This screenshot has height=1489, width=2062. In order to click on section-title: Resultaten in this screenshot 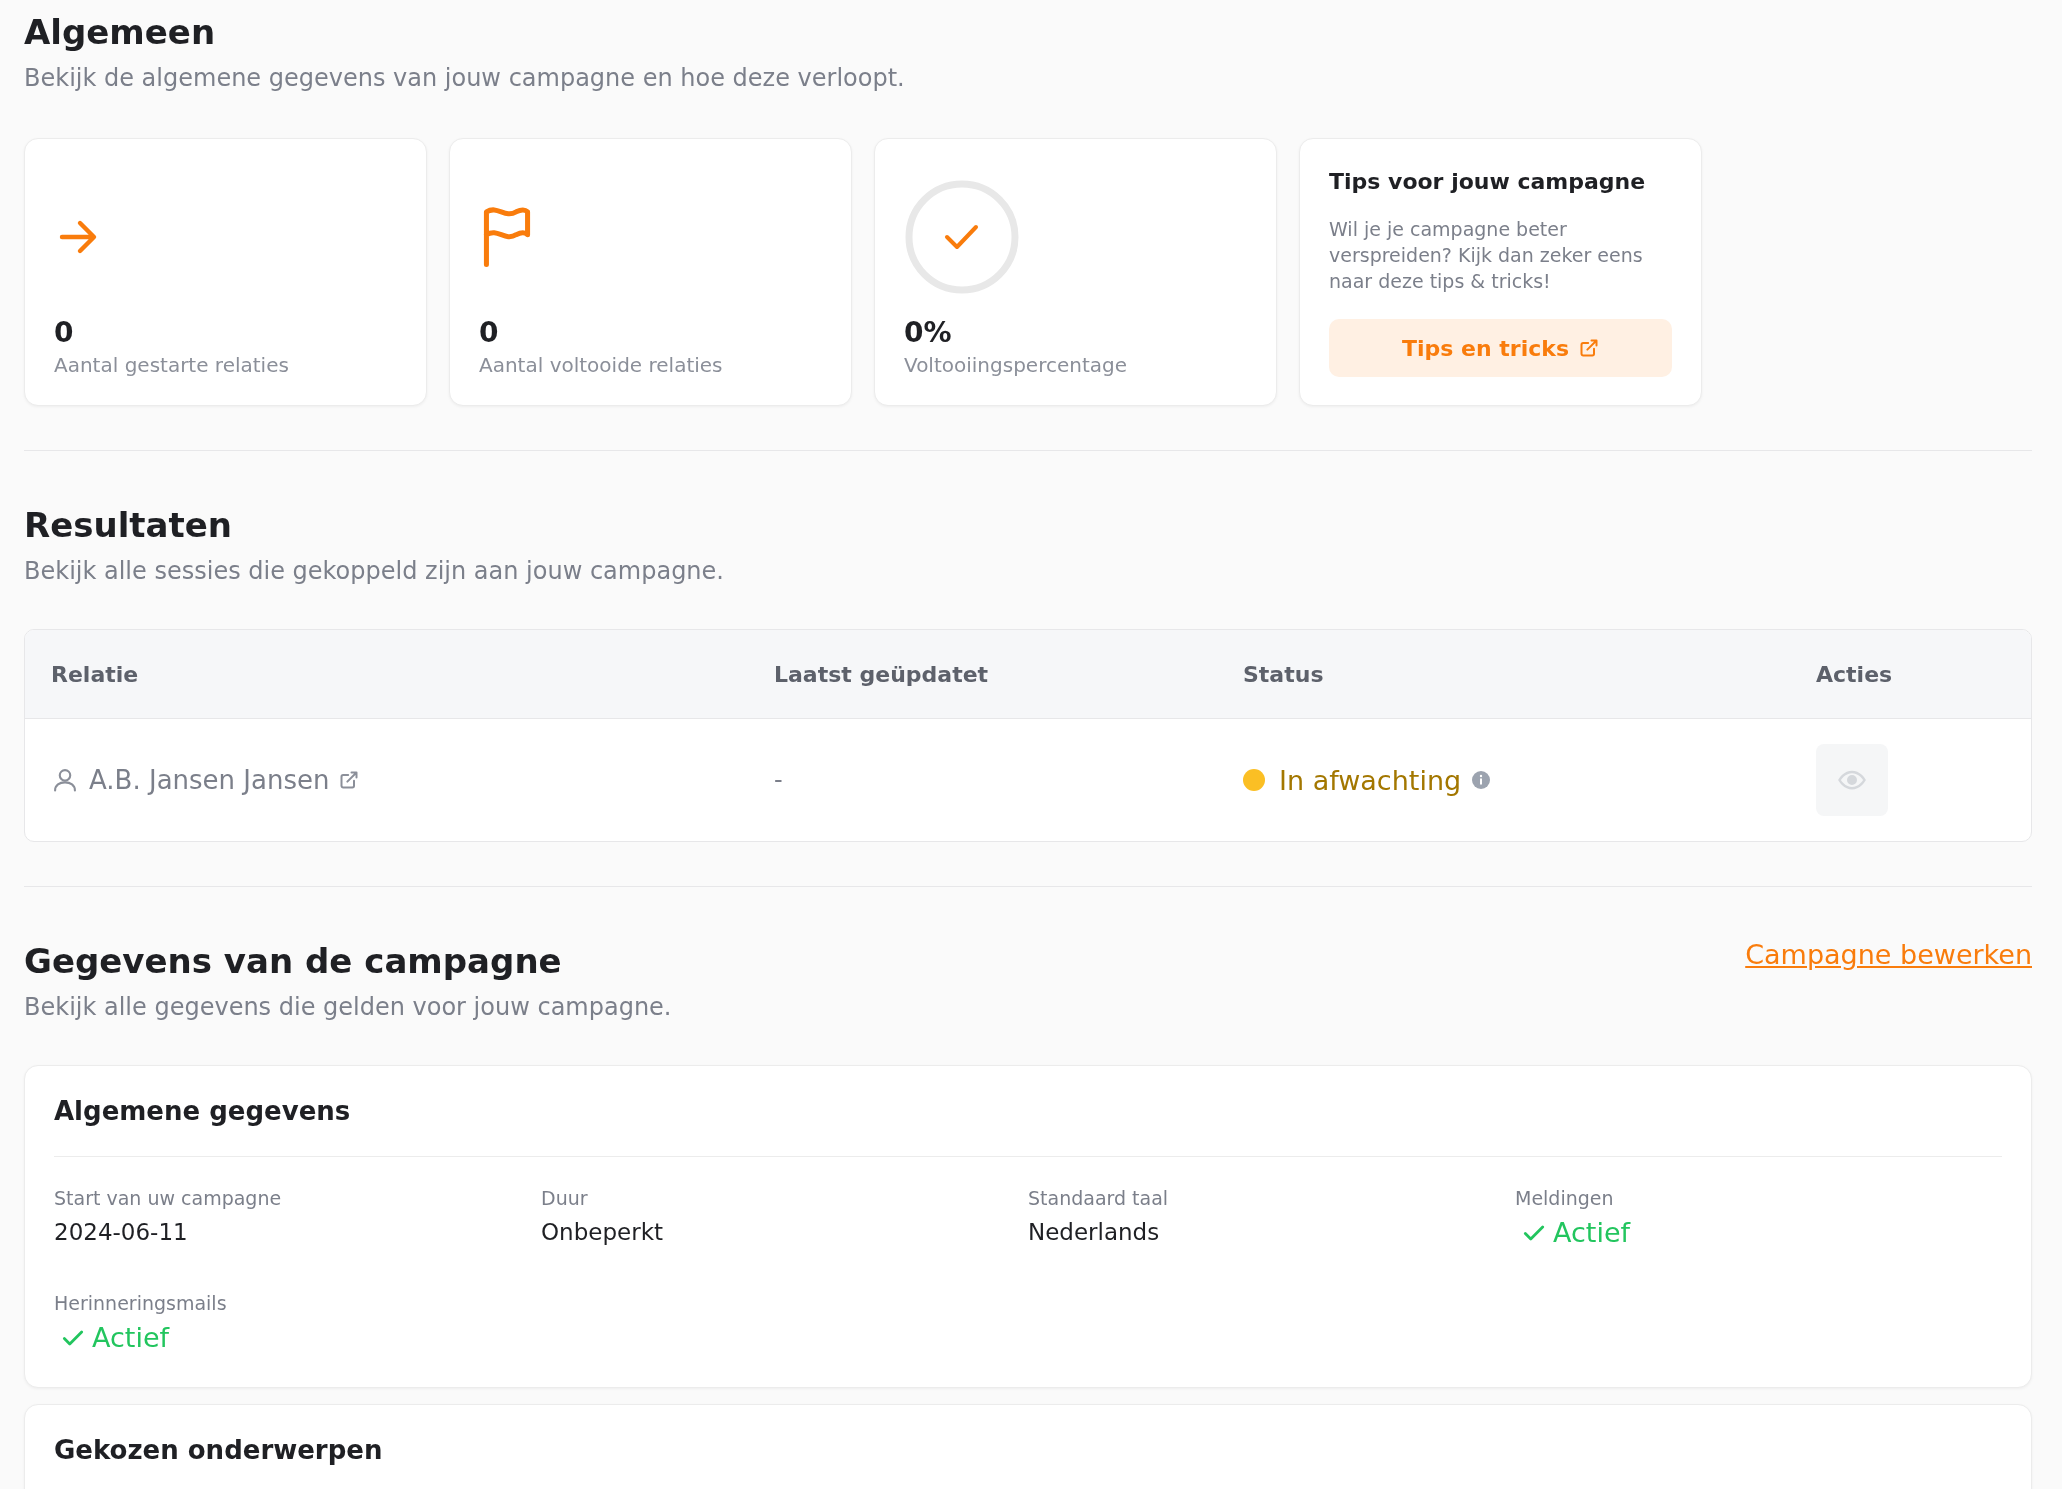, I will do `click(129, 525)`.